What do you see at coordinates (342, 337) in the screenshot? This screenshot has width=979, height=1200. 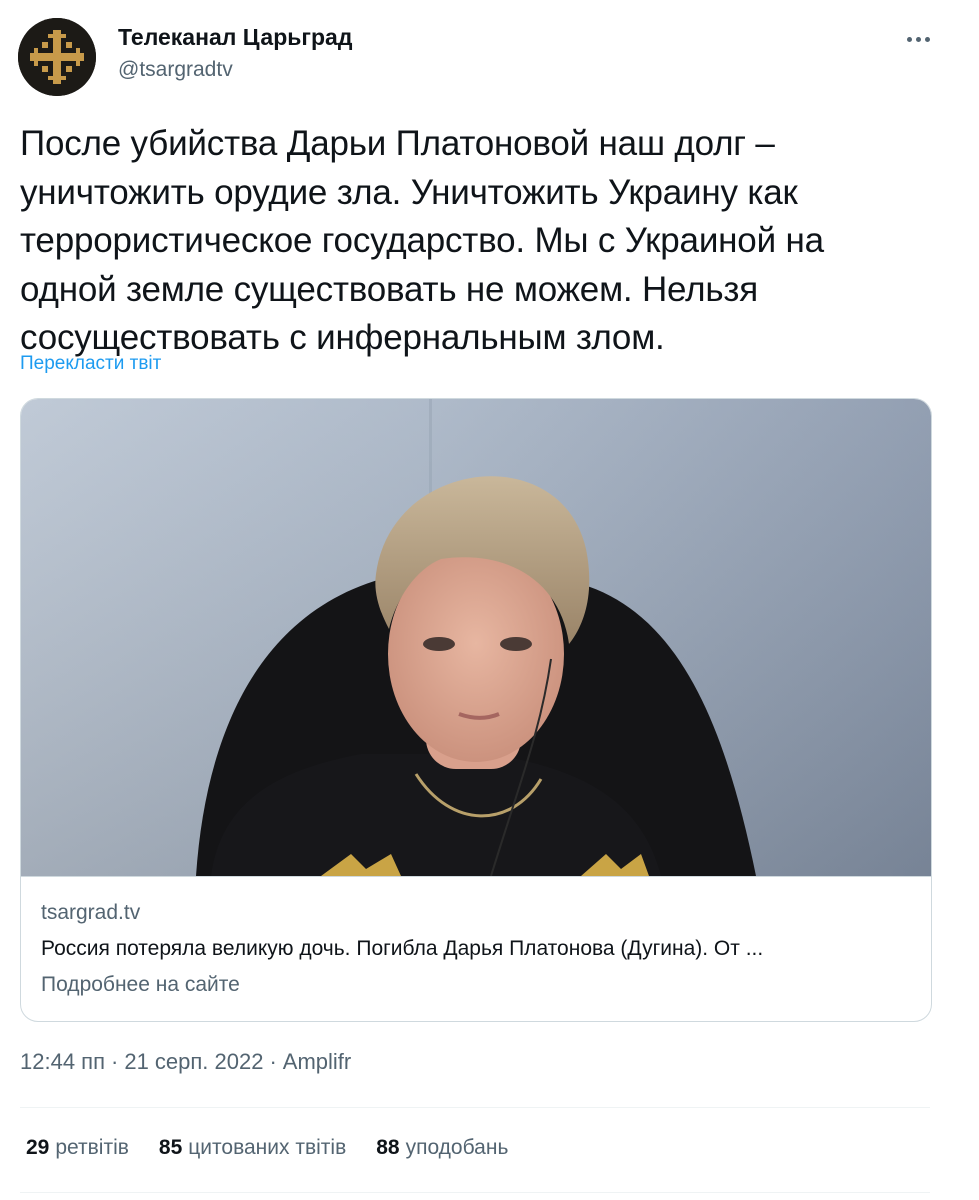 I see `tweet-line: сосуществовать с инфернальным злом.` at bounding box center [342, 337].